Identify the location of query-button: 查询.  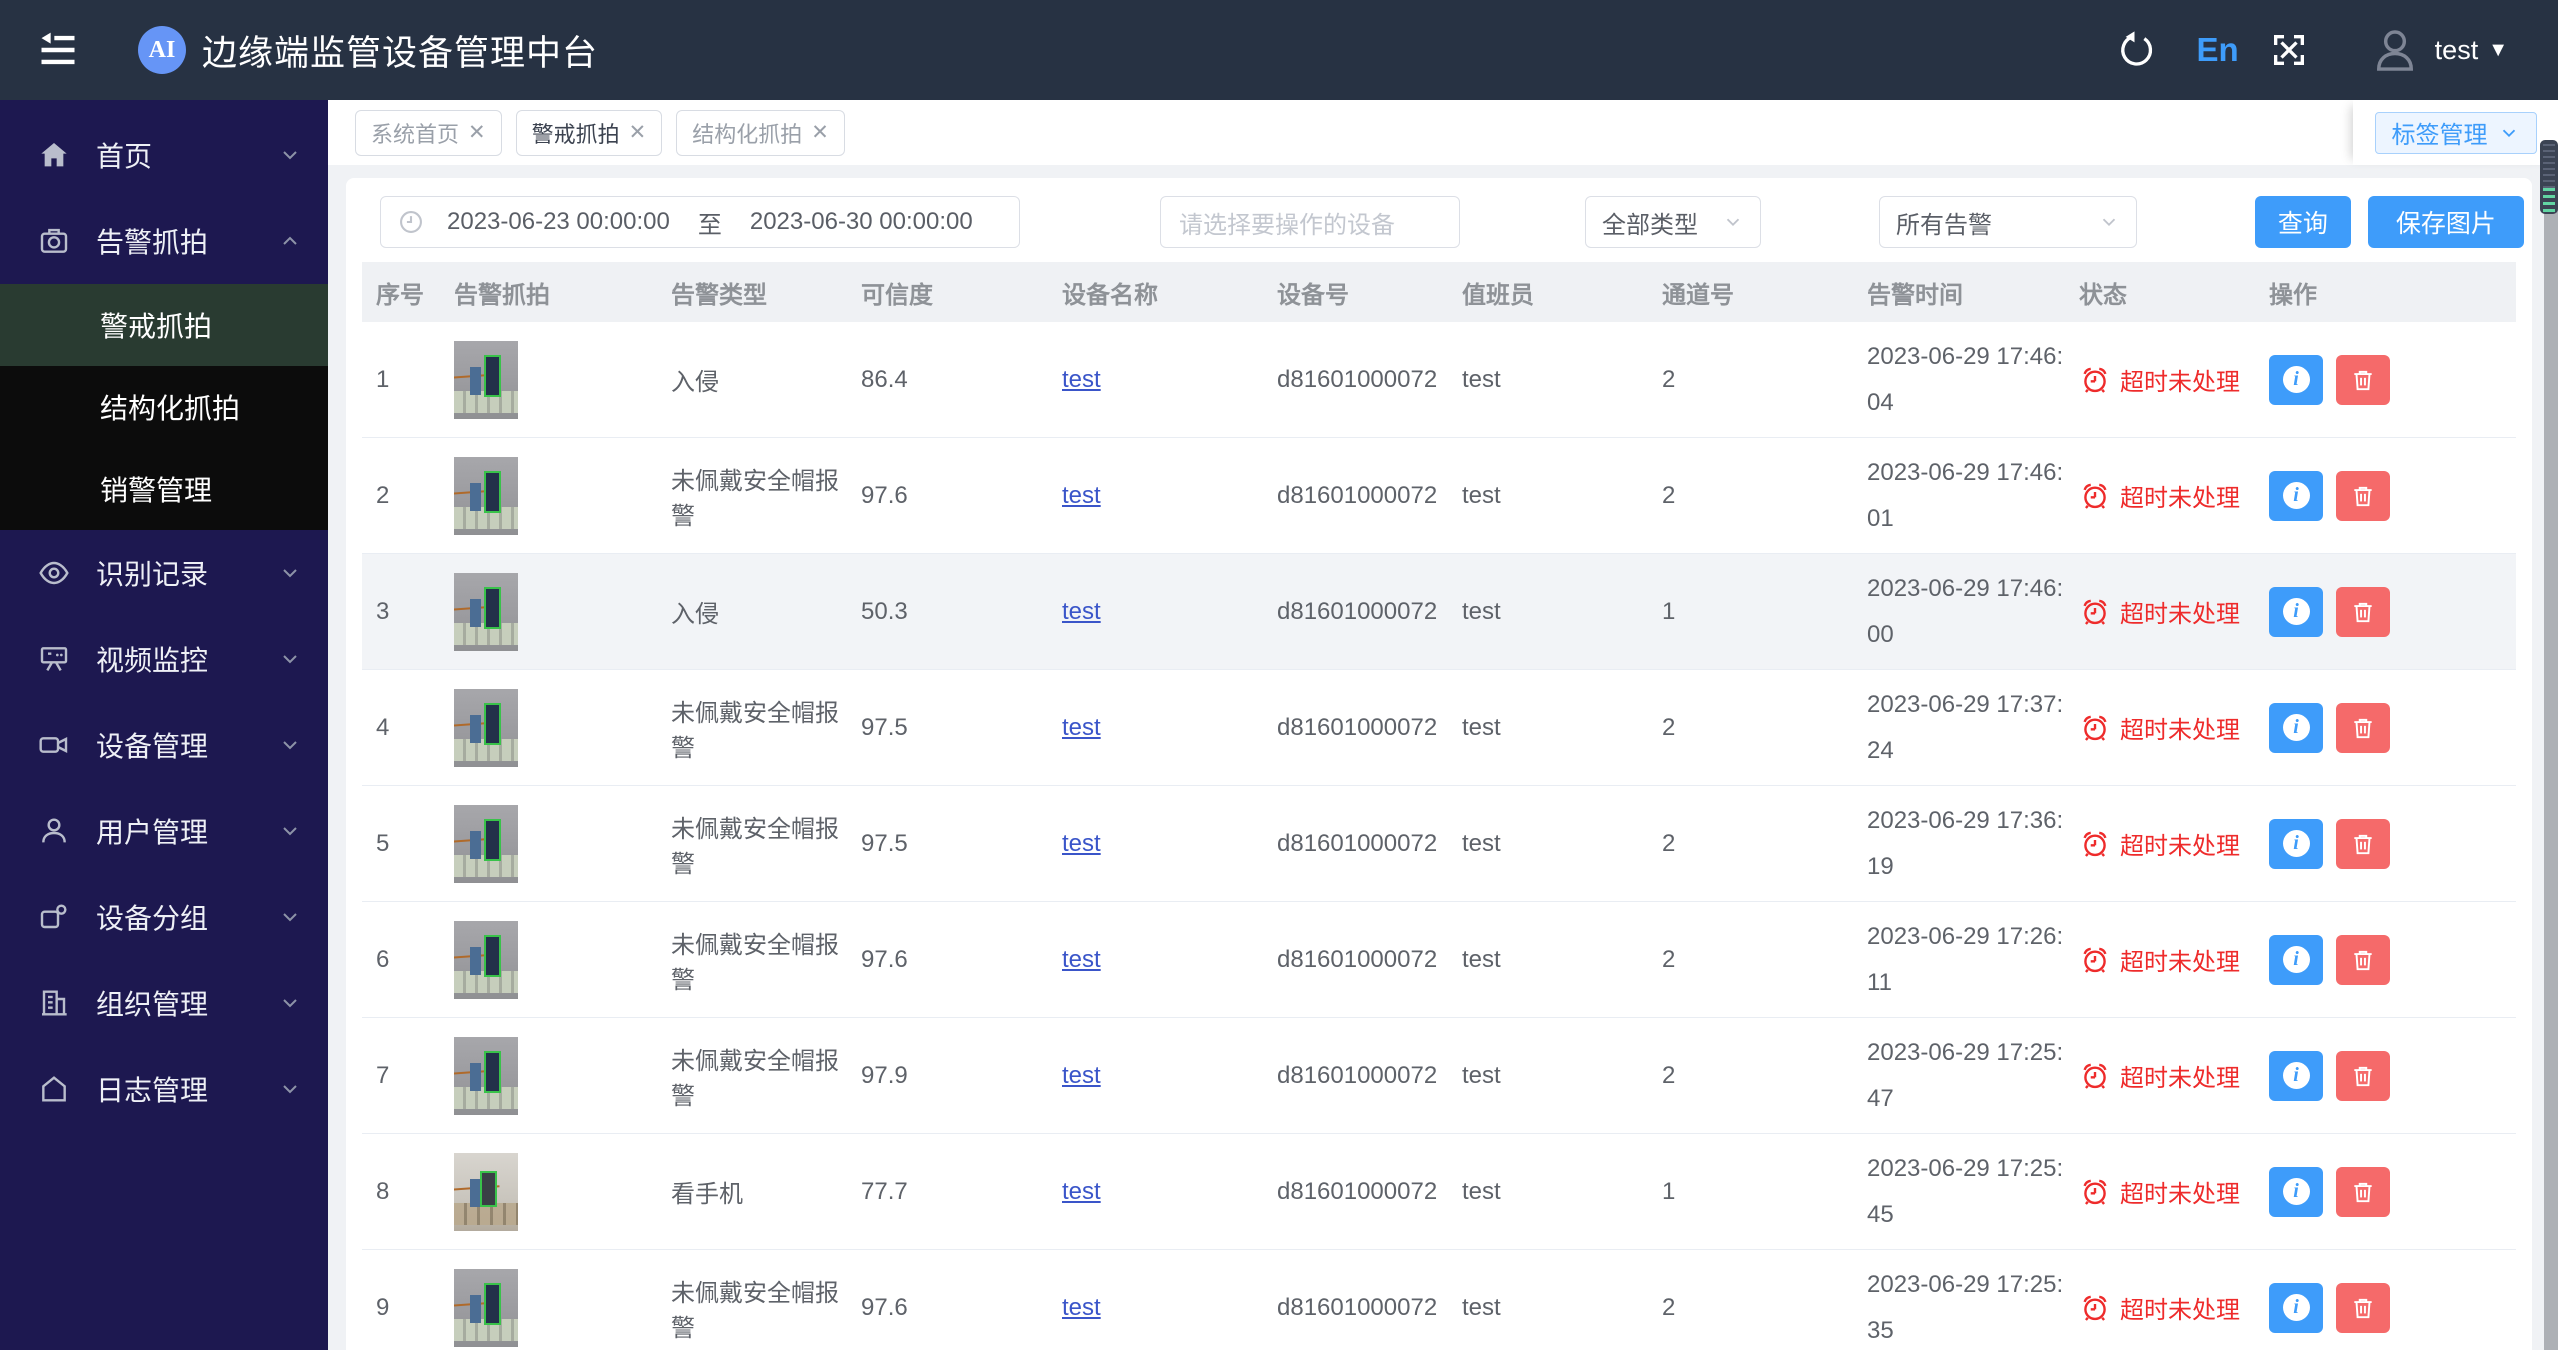
(2303, 222).